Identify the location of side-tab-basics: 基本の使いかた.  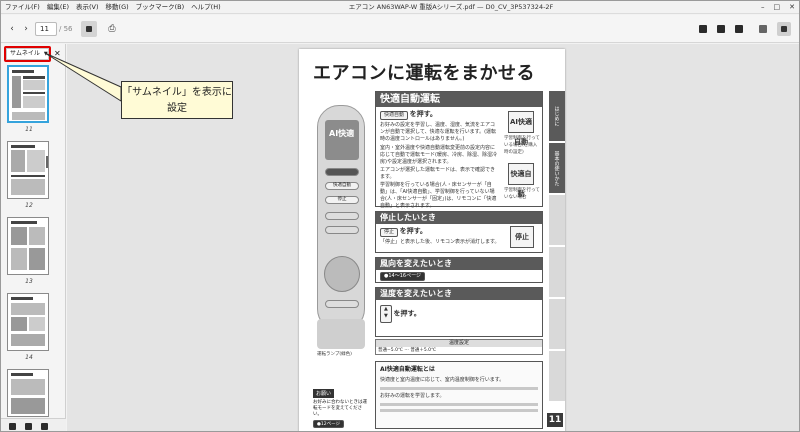
(557, 168).